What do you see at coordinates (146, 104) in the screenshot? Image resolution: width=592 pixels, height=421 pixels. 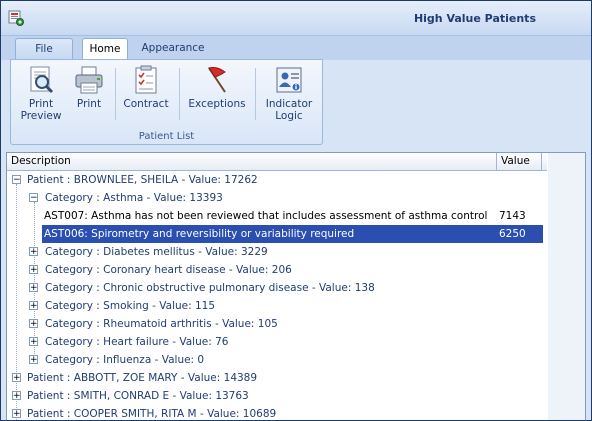 I see `contract-label: Contract` at bounding box center [146, 104].